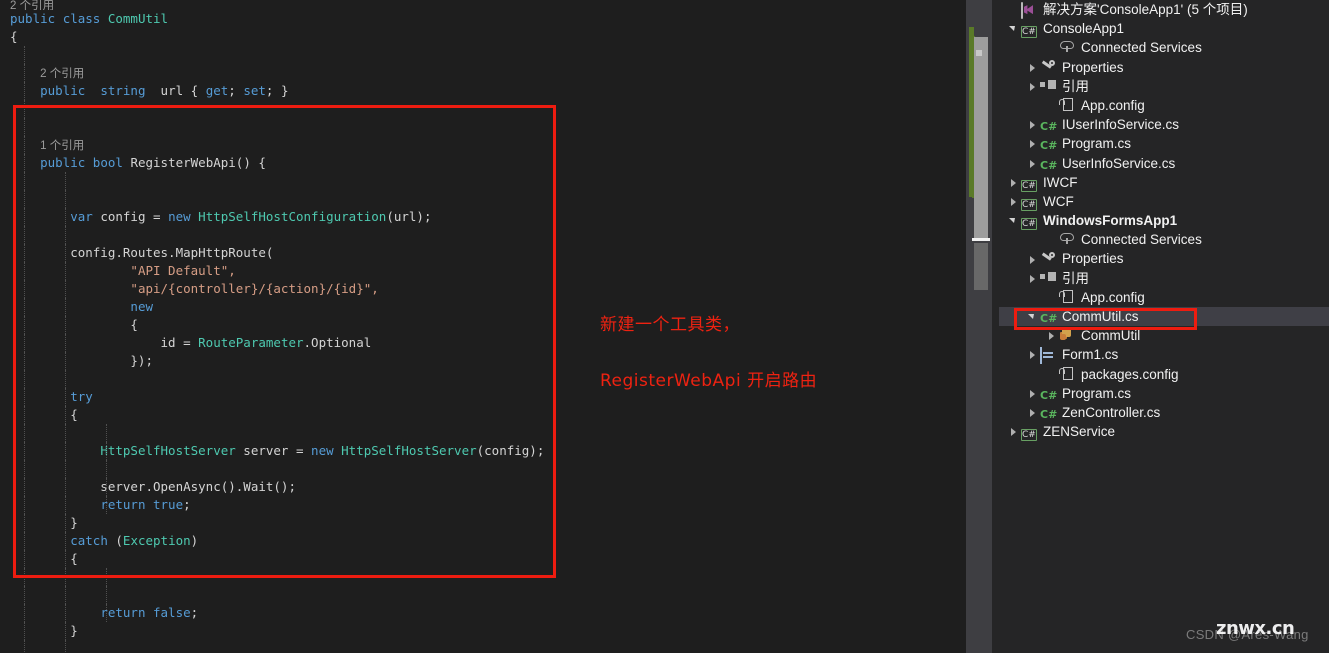  I want to click on tree-item-label: 解决方案'ConsoleApp1' (5 个项目), so click(1145, 9).